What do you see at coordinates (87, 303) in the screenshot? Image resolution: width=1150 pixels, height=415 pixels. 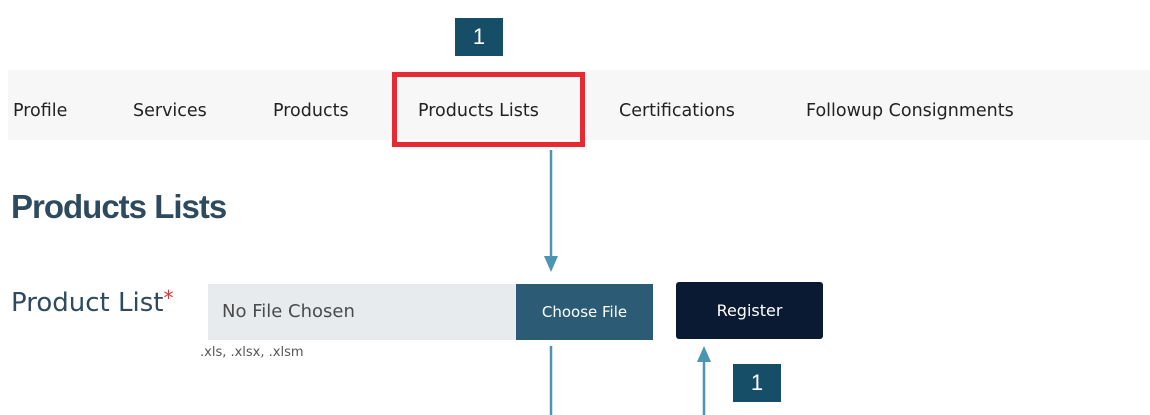 I see `product-list-label-text: Product List` at bounding box center [87, 303].